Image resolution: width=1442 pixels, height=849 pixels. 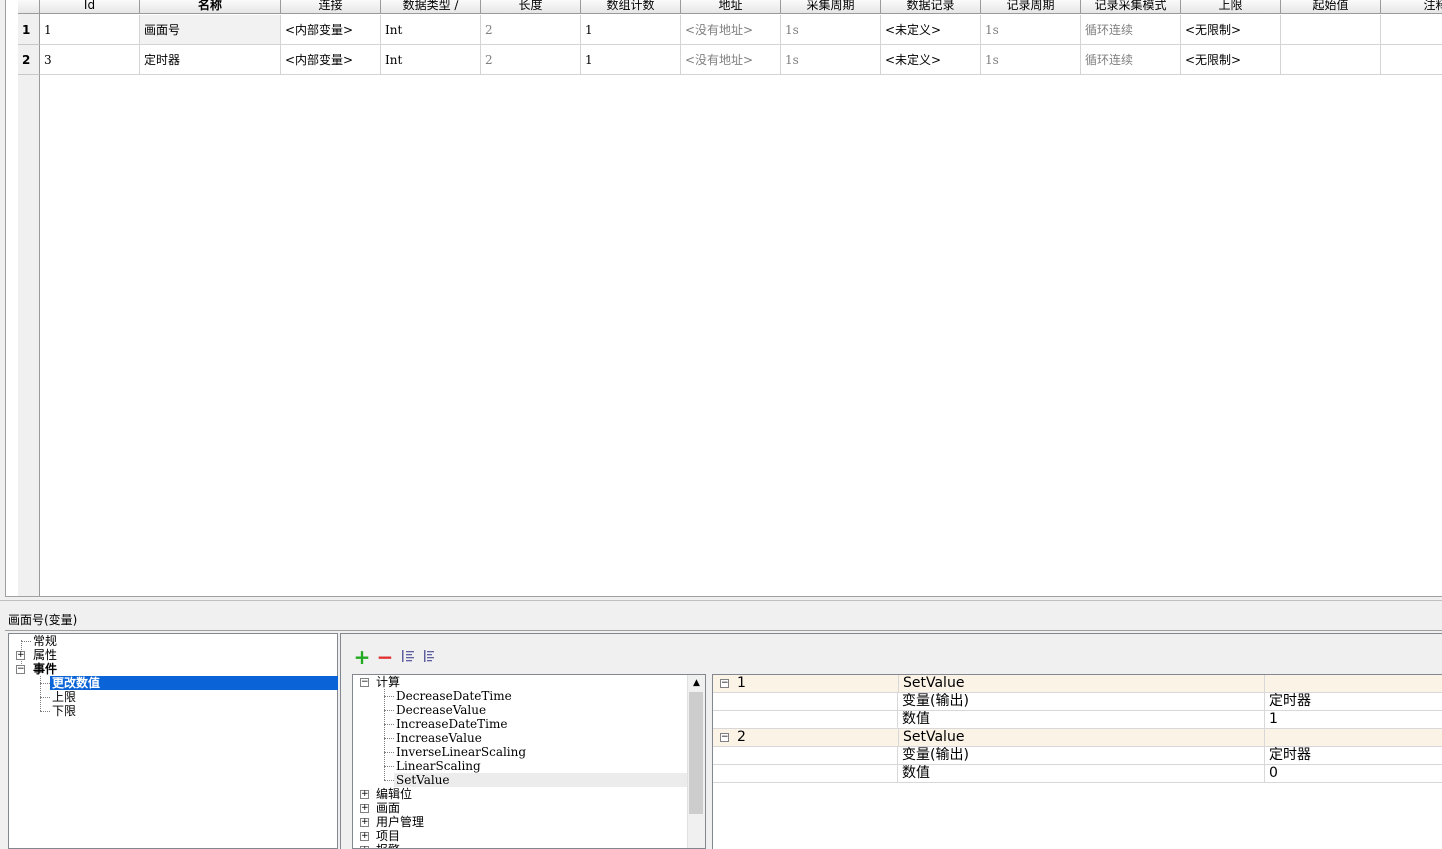 I want to click on param-value: 0, so click(x=1353, y=773).